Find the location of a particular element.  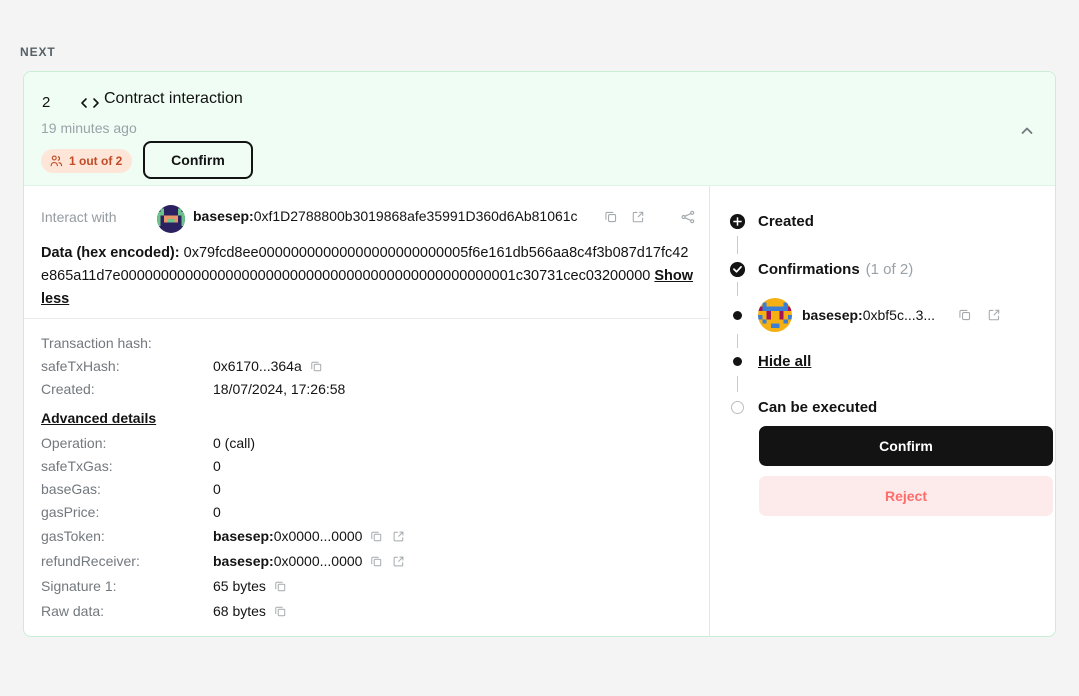

detail-key: Transaction hash: is located at coordinates (96, 343).